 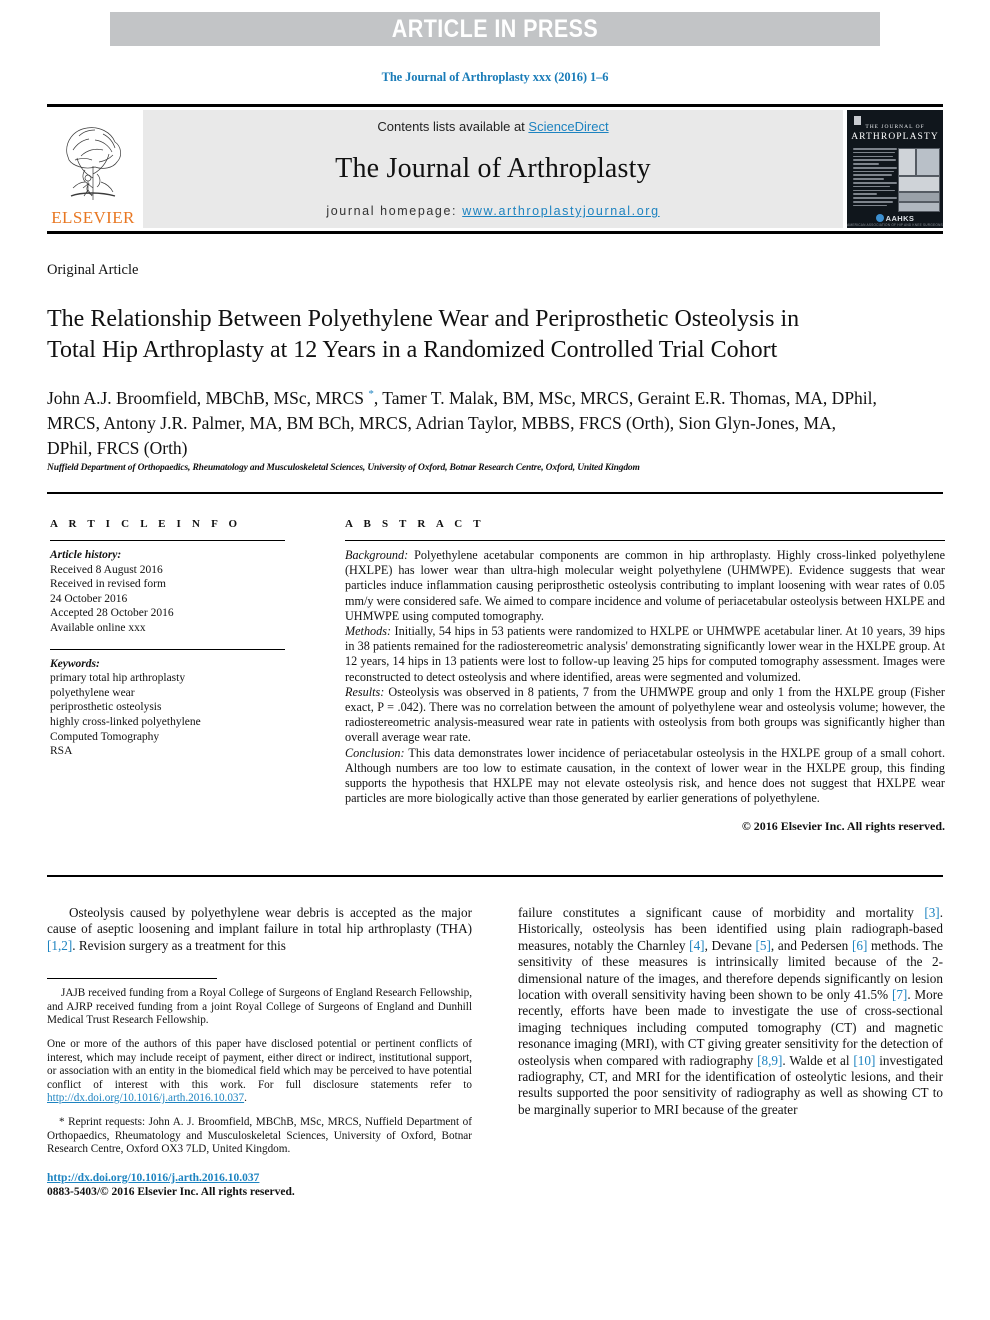 What do you see at coordinates (371, 394) in the screenshot?
I see `corresponding-author-marker: *` at bounding box center [371, 394].